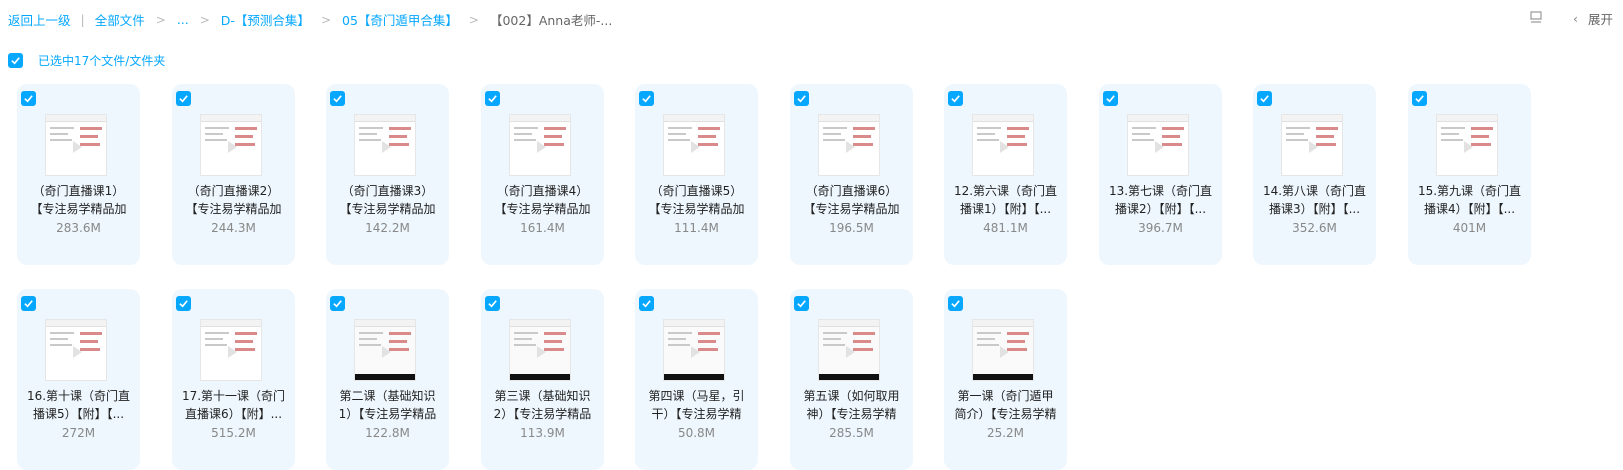  Describe the element at coordinates (1160, 228) in the screenshot. I see `file-size: 396.7M` at that location.